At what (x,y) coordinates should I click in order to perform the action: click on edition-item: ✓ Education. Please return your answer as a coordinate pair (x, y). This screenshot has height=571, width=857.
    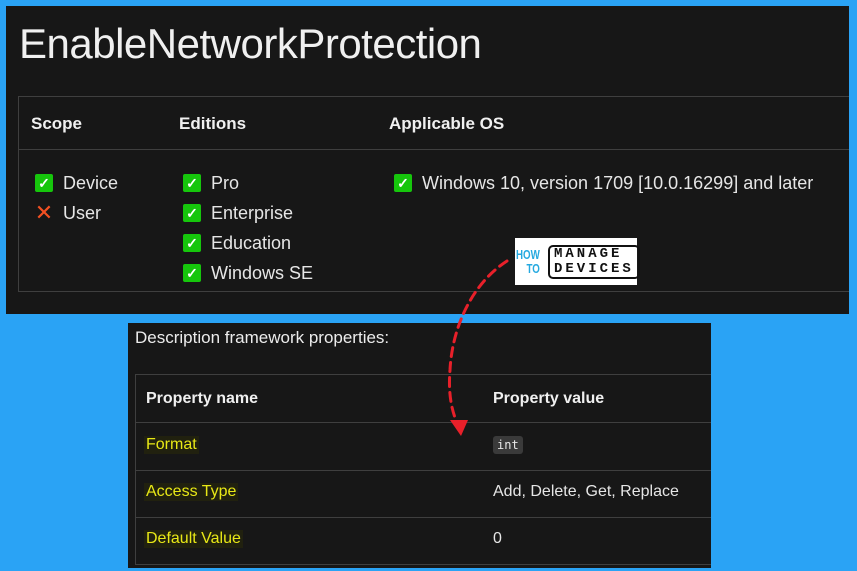
    Looking at the image, I should click on (248, 243).